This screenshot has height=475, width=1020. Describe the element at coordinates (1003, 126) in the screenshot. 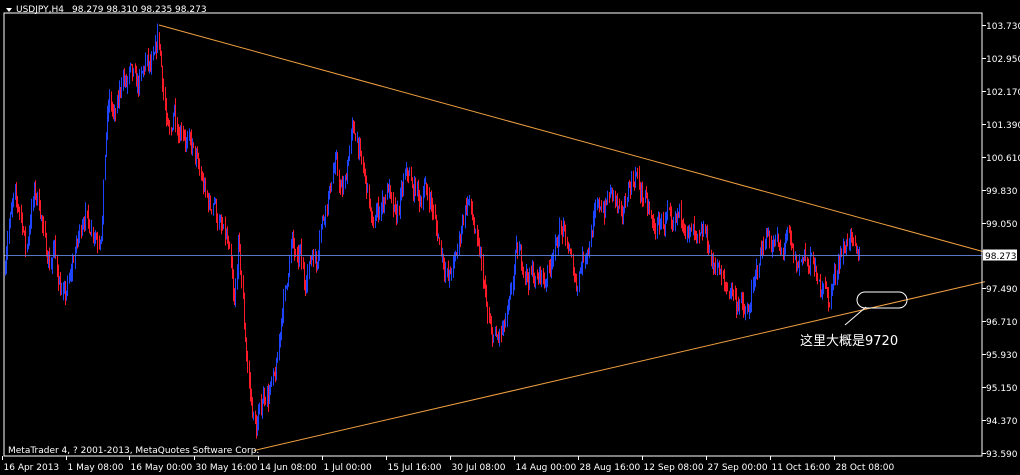

I see `y-tick-label: 101.390` at that location.